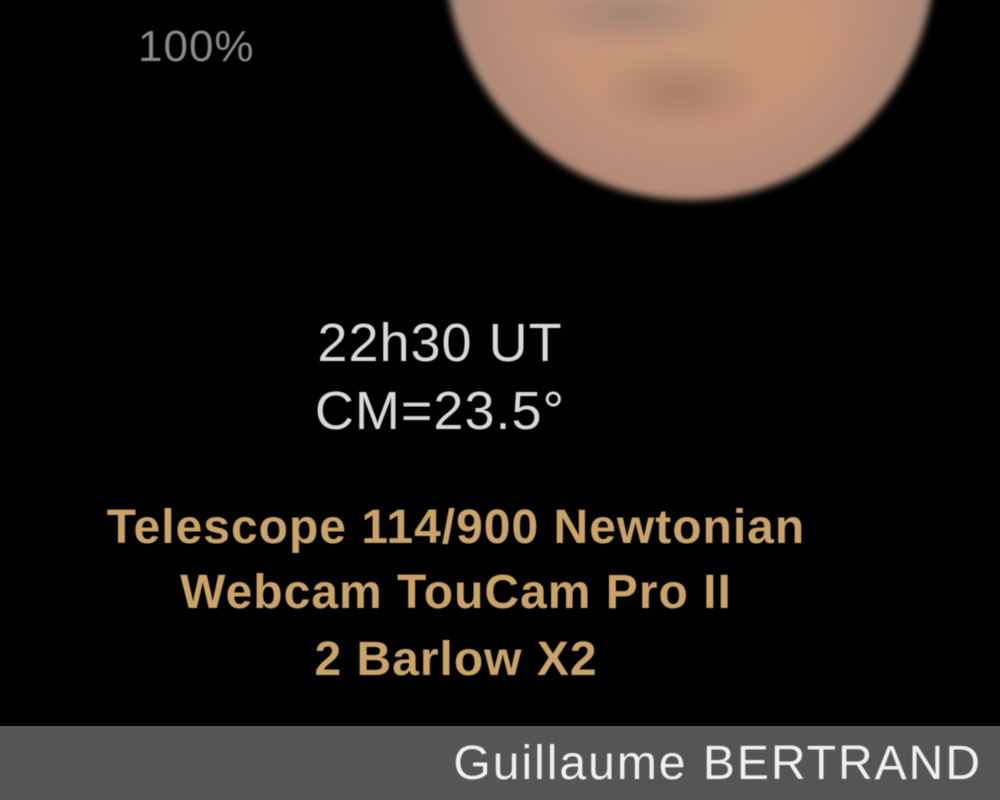 Image resolution: width=1000 pixels, height=800 pixels. Describe the element at coordinates (196, 46) in the screenshot. I see `zoom-label: 100%` at that location.